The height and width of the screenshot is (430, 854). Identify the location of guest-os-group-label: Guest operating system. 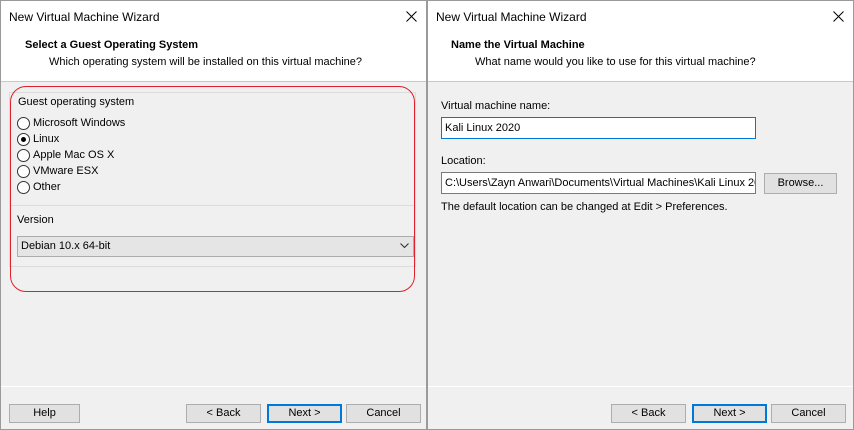
(76, 102).